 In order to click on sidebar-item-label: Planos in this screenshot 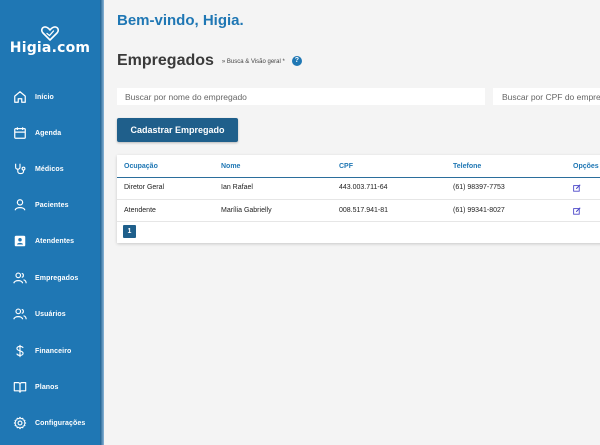, I will do `click(47, 387)`.